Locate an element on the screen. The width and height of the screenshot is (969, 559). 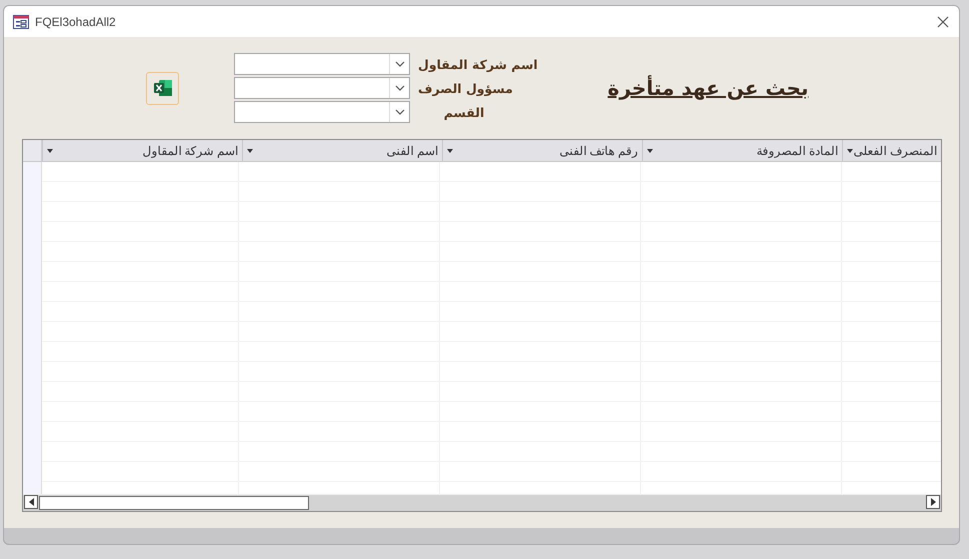
column-header: المادة المصروفة is located at coordinates (742, 150).